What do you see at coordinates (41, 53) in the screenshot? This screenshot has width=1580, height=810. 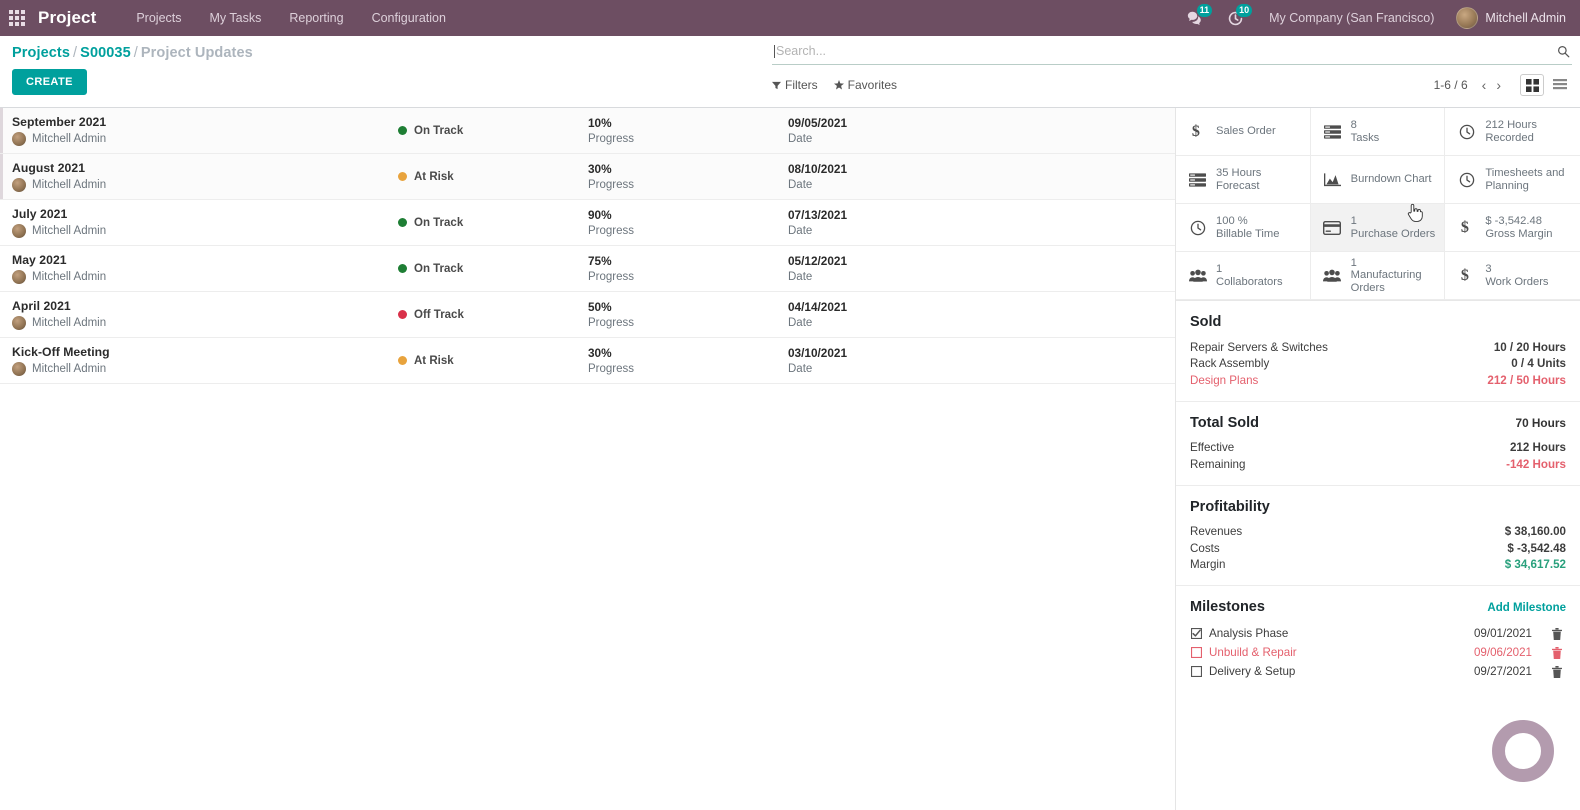 I see `breadcrumb-item-projects: Projects` at bounding box center [41, 53].